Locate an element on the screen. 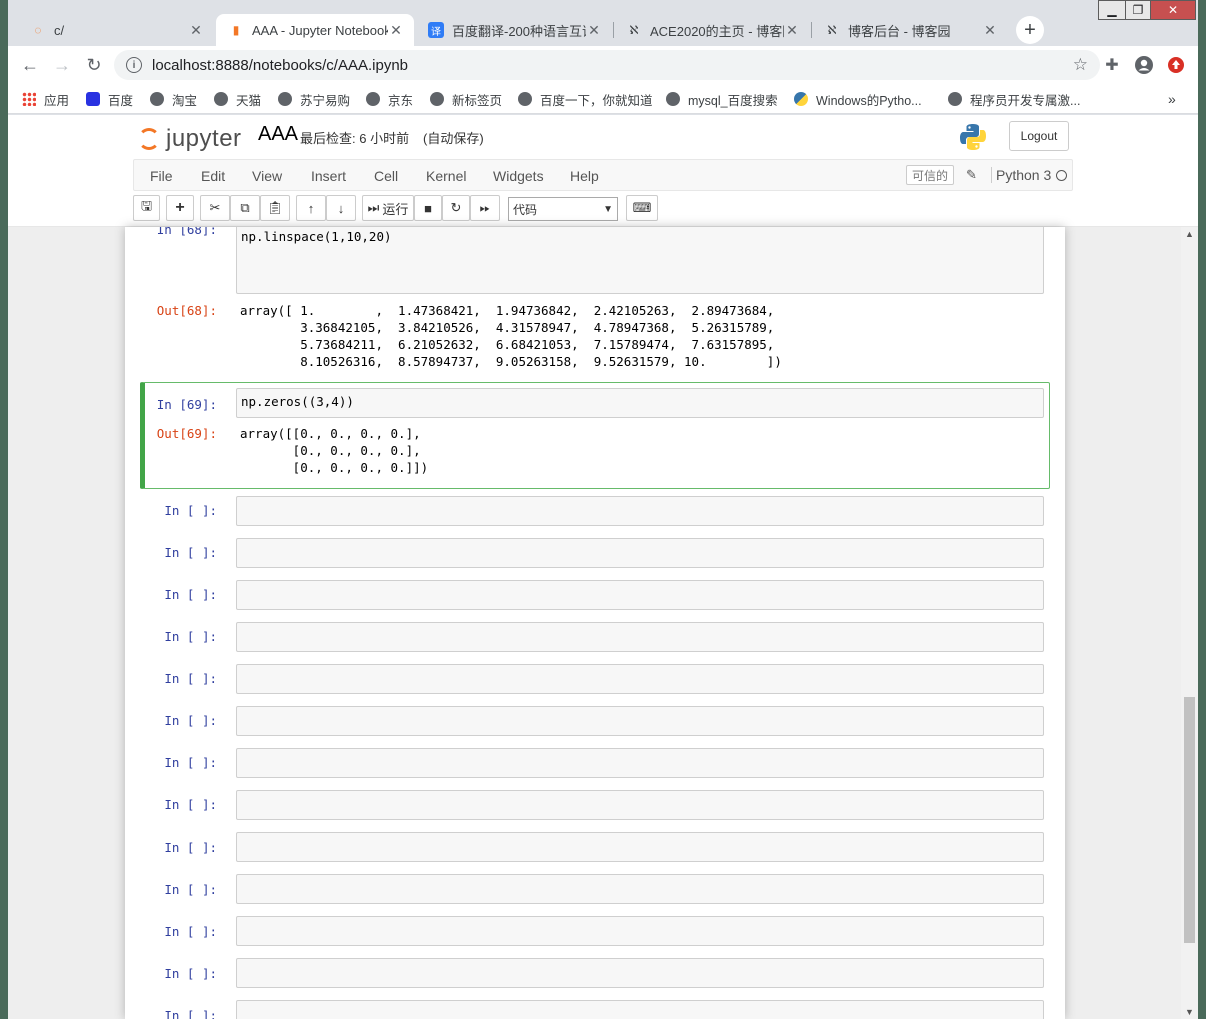 The height and width of the screenshot is (1019, 1206). run-button: ⏭︎ 运行 is located at coordinates (388, 208).